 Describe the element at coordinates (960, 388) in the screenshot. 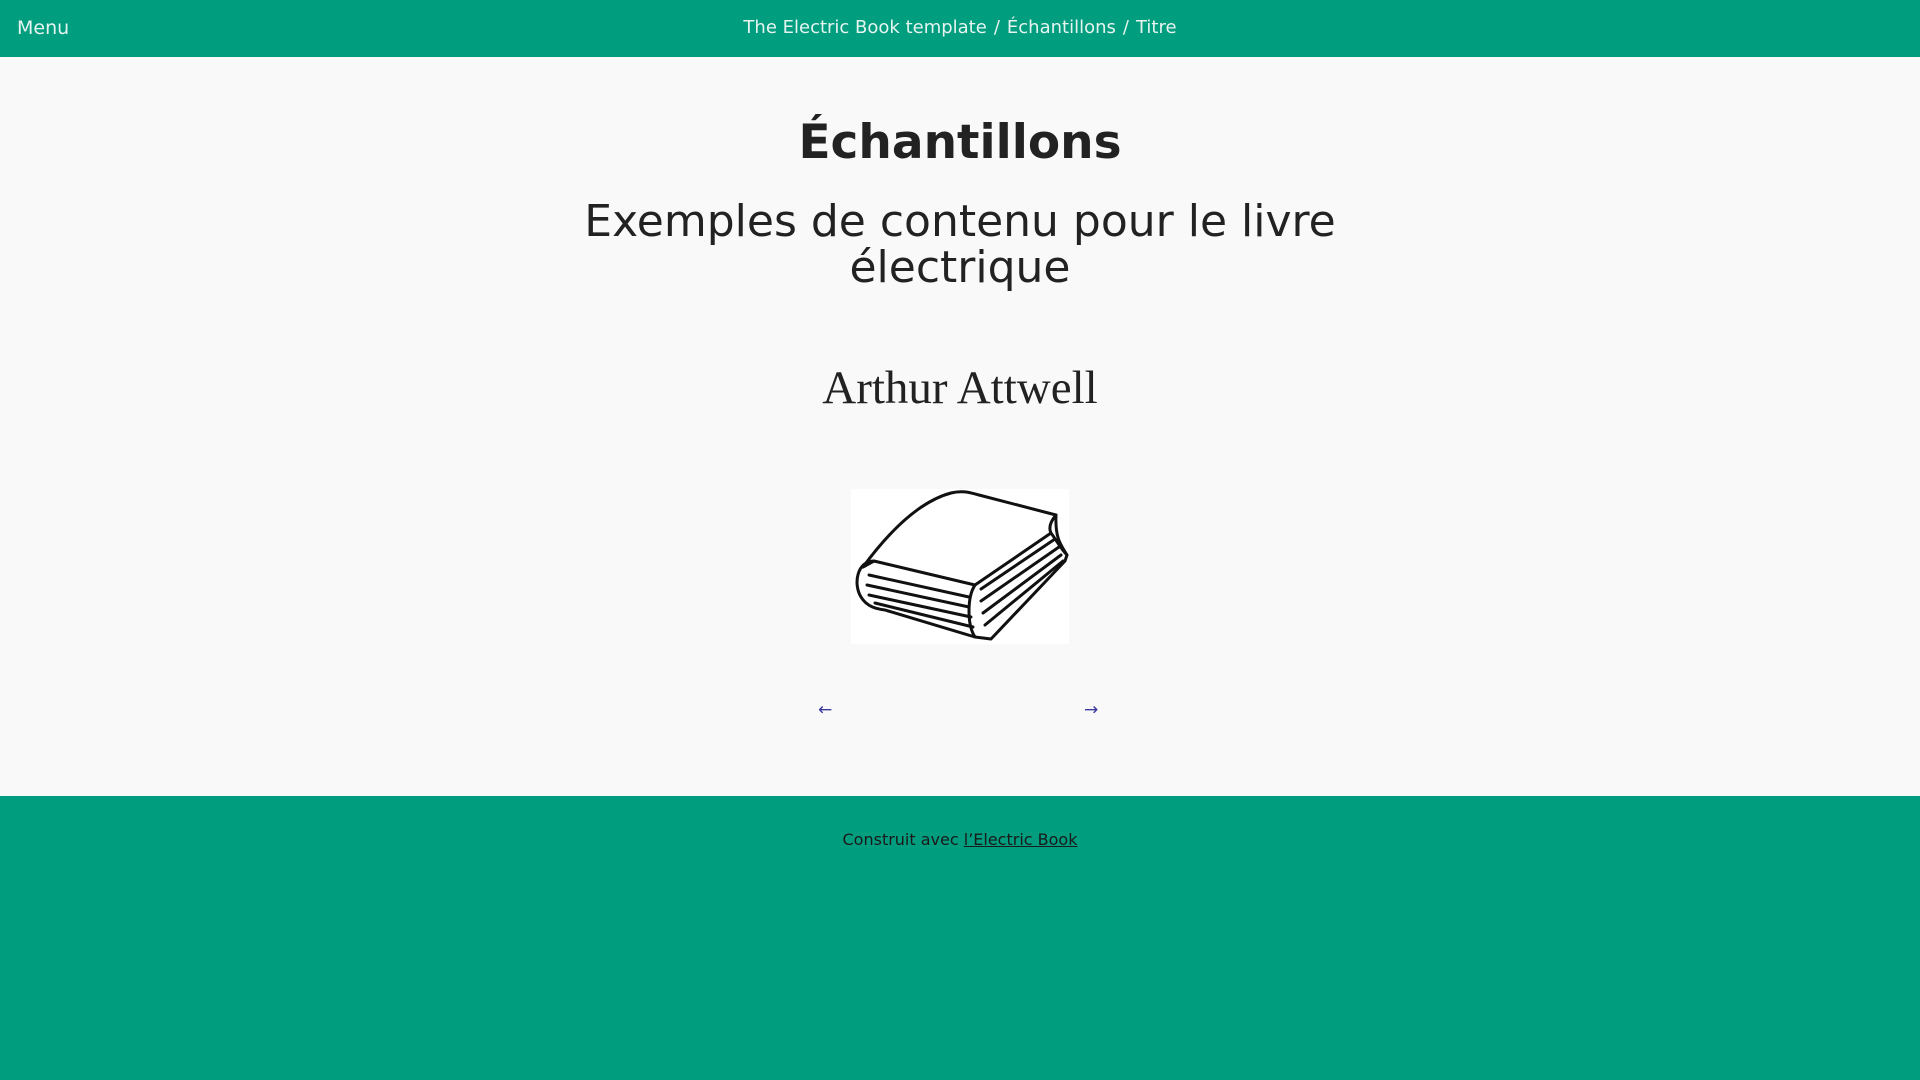

I see `author-name: Arthur Attwell` at that location.